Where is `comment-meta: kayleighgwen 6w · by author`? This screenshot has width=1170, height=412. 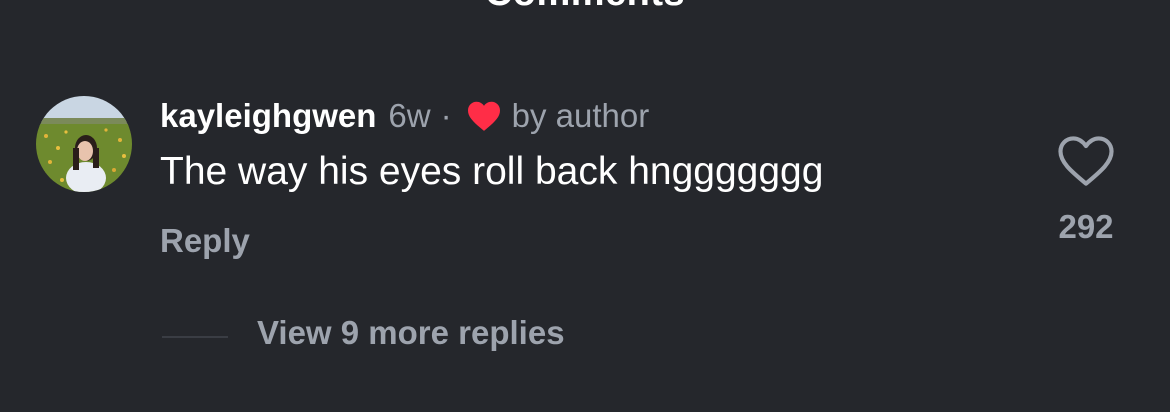
comment-meta: kayleighgwen 6w · by author is located at coordinates (404, 116).